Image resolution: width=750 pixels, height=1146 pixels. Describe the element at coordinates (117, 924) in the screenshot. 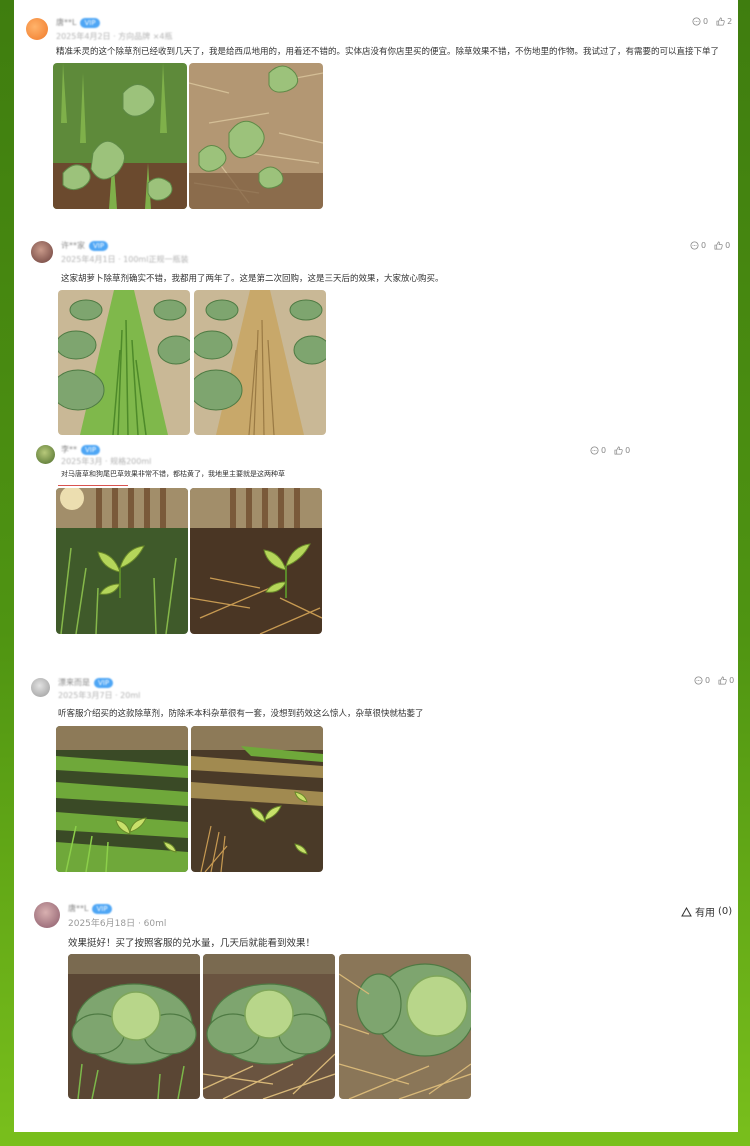

I see `review-meta: 2025年6月18日 · 60ml` at that location.